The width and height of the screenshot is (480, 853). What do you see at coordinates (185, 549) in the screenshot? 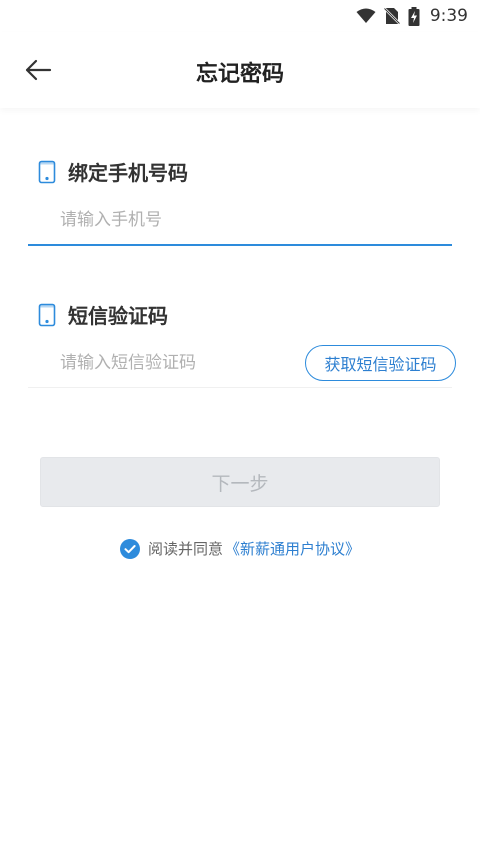
I see `agreement-text: 阅读并同意` at bounding box center [185, 549].